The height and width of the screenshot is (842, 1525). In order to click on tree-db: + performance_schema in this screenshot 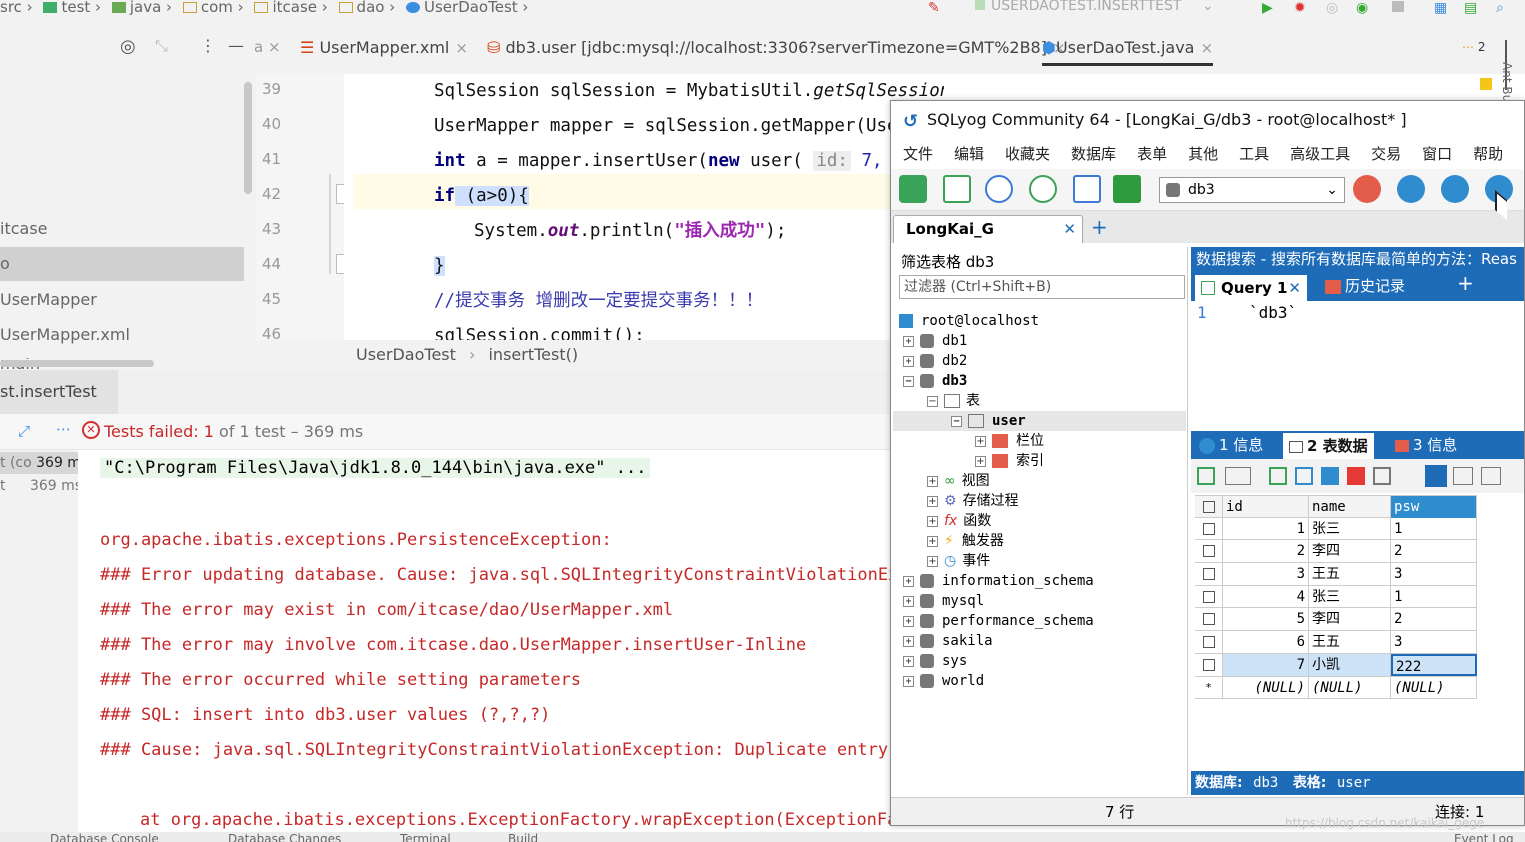, I will do `click(998, 621)`.